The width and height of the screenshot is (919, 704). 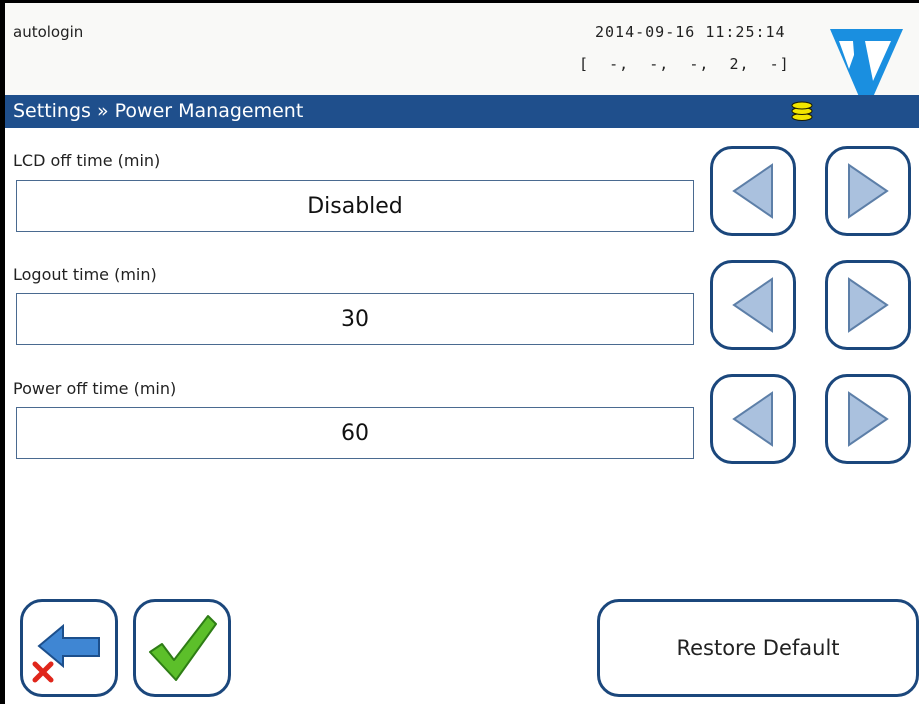 I want to click on ok-button, so click(x=182, y=648).